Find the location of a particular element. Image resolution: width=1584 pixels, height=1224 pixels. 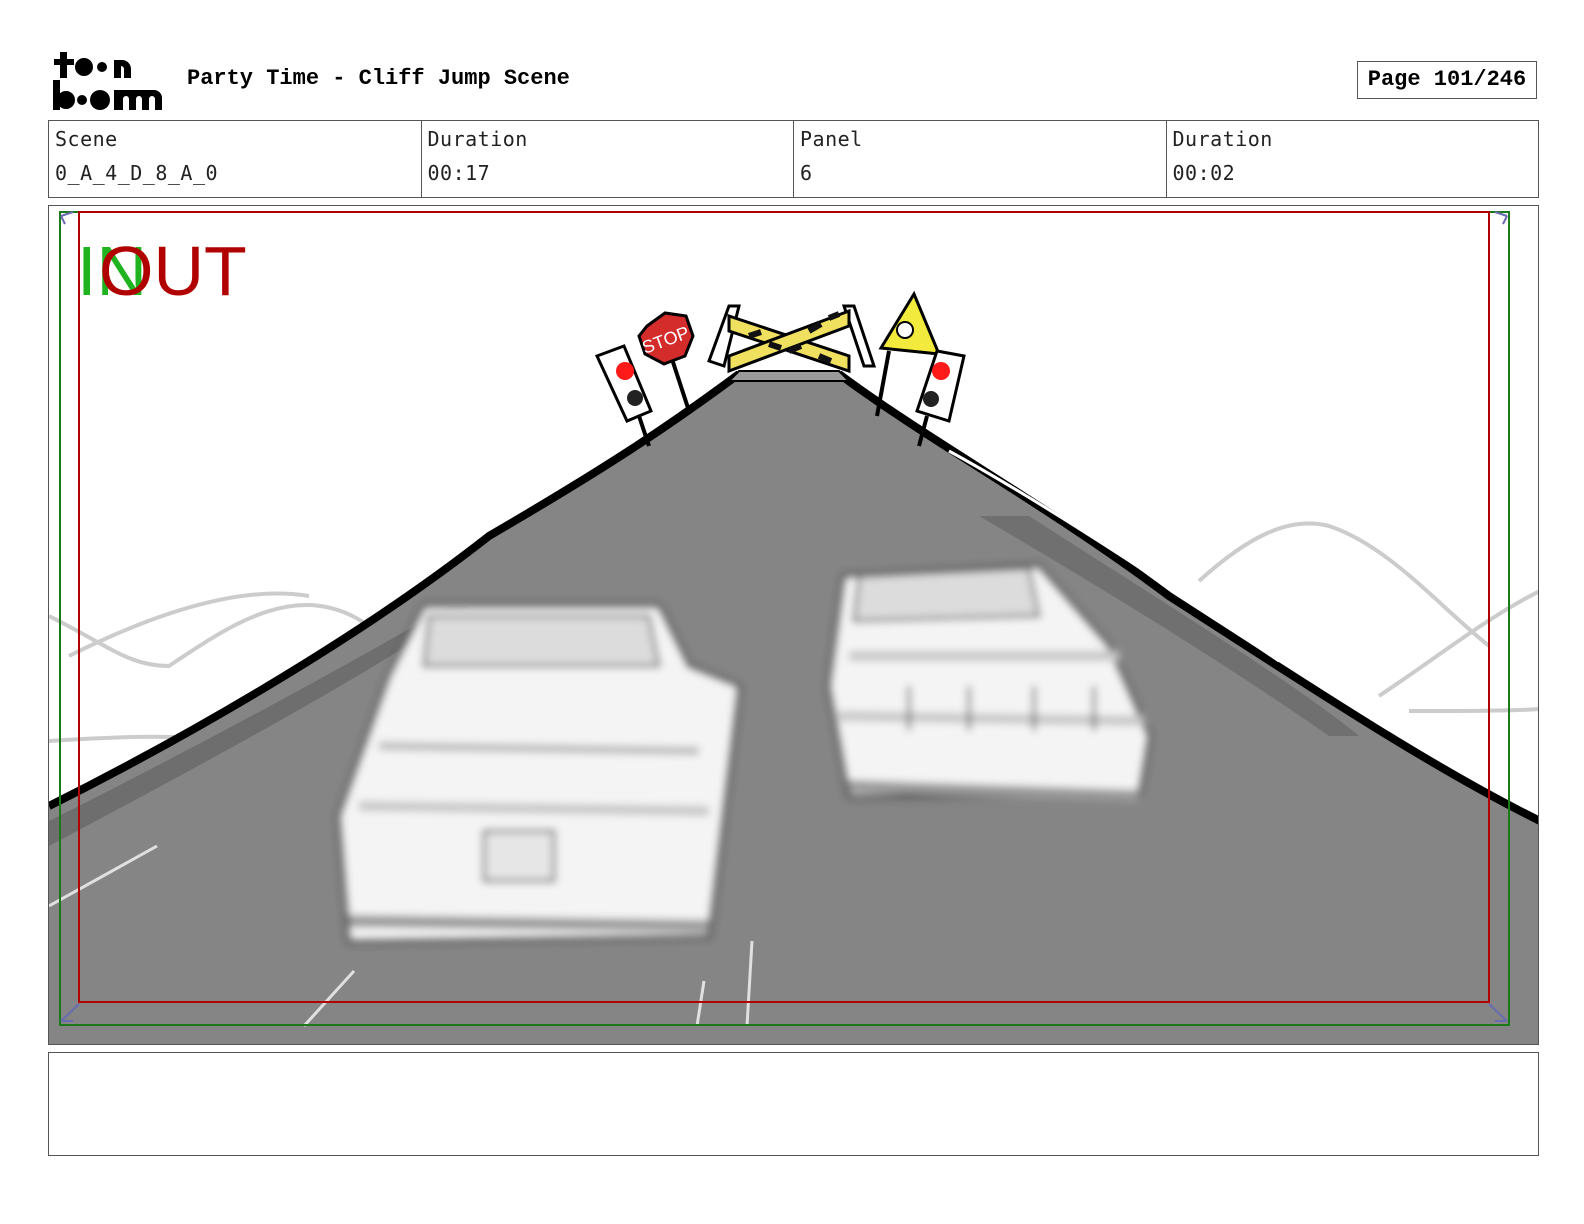

out-marker: OUT is located at coordinates (173, 271).